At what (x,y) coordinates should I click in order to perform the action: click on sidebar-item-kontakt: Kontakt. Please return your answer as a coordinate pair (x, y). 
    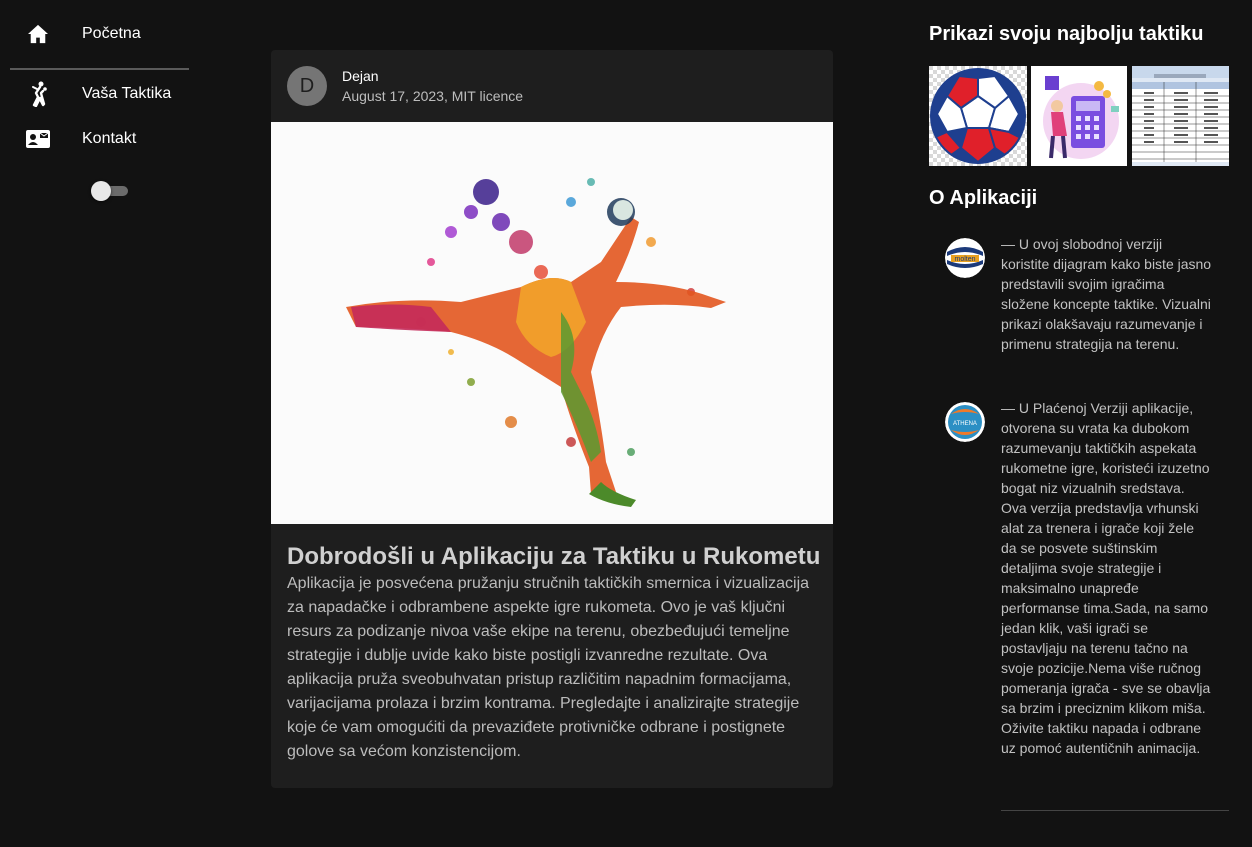
    Looking at the image, I should click on (100, 139).